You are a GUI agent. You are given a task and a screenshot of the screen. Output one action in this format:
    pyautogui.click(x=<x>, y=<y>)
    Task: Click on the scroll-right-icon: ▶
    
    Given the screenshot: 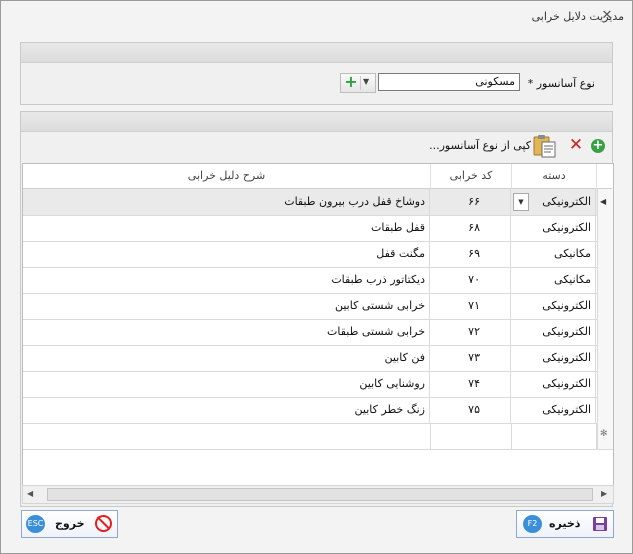 What is the action you would take?
    pyautogui.click(x=604, y=493)
    